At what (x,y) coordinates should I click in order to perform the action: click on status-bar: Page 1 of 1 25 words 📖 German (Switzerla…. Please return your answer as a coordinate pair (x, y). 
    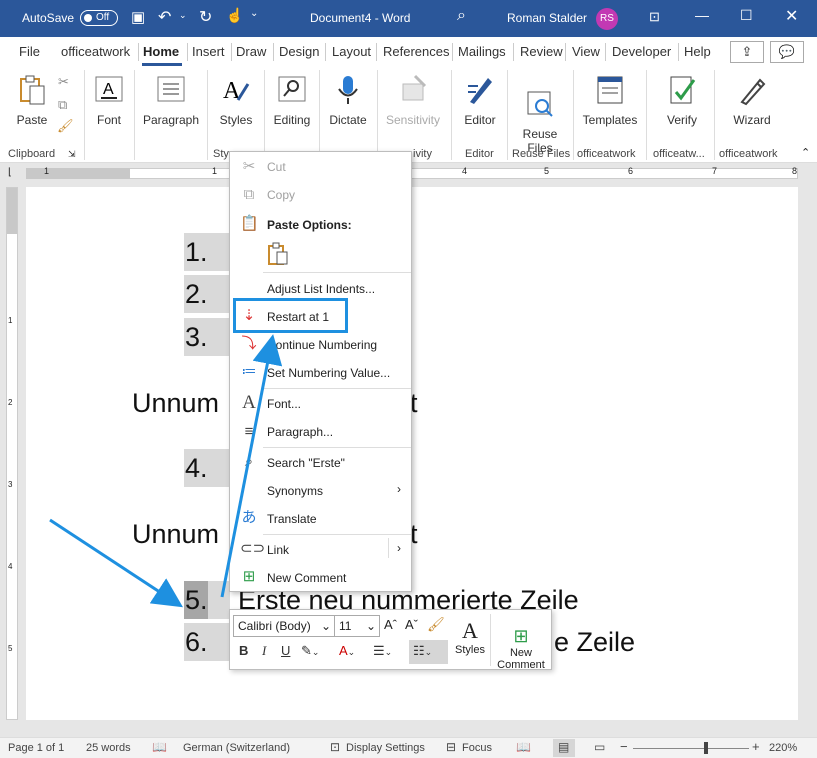
    Looking at the image, I should click on (408, 747).